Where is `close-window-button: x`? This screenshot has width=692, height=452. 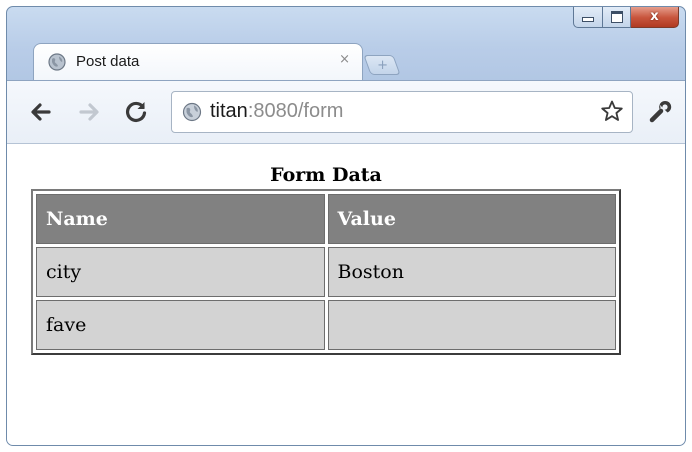
close-window-button: x is located at coordinates (655, 17).